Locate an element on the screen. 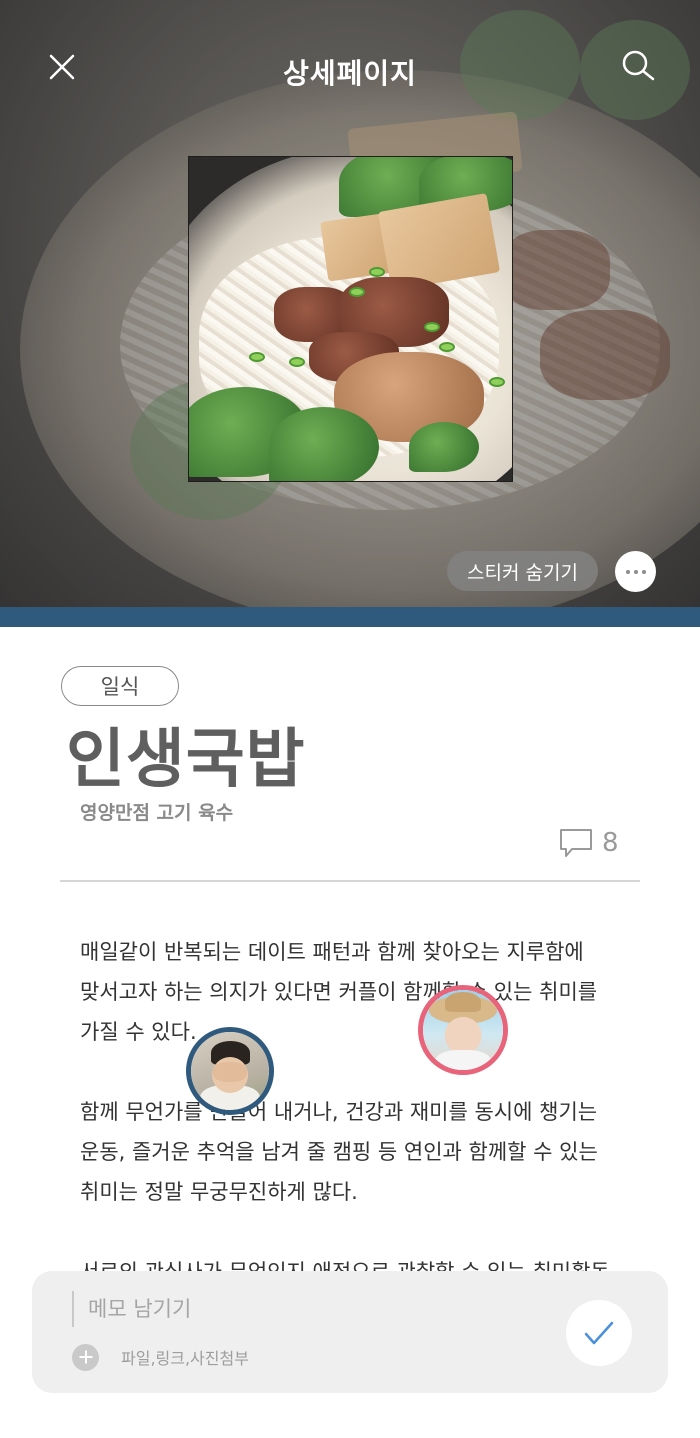 This screenshot has height=1438, width=700. category-chip: 일식 is located at coordinates (120, 686).